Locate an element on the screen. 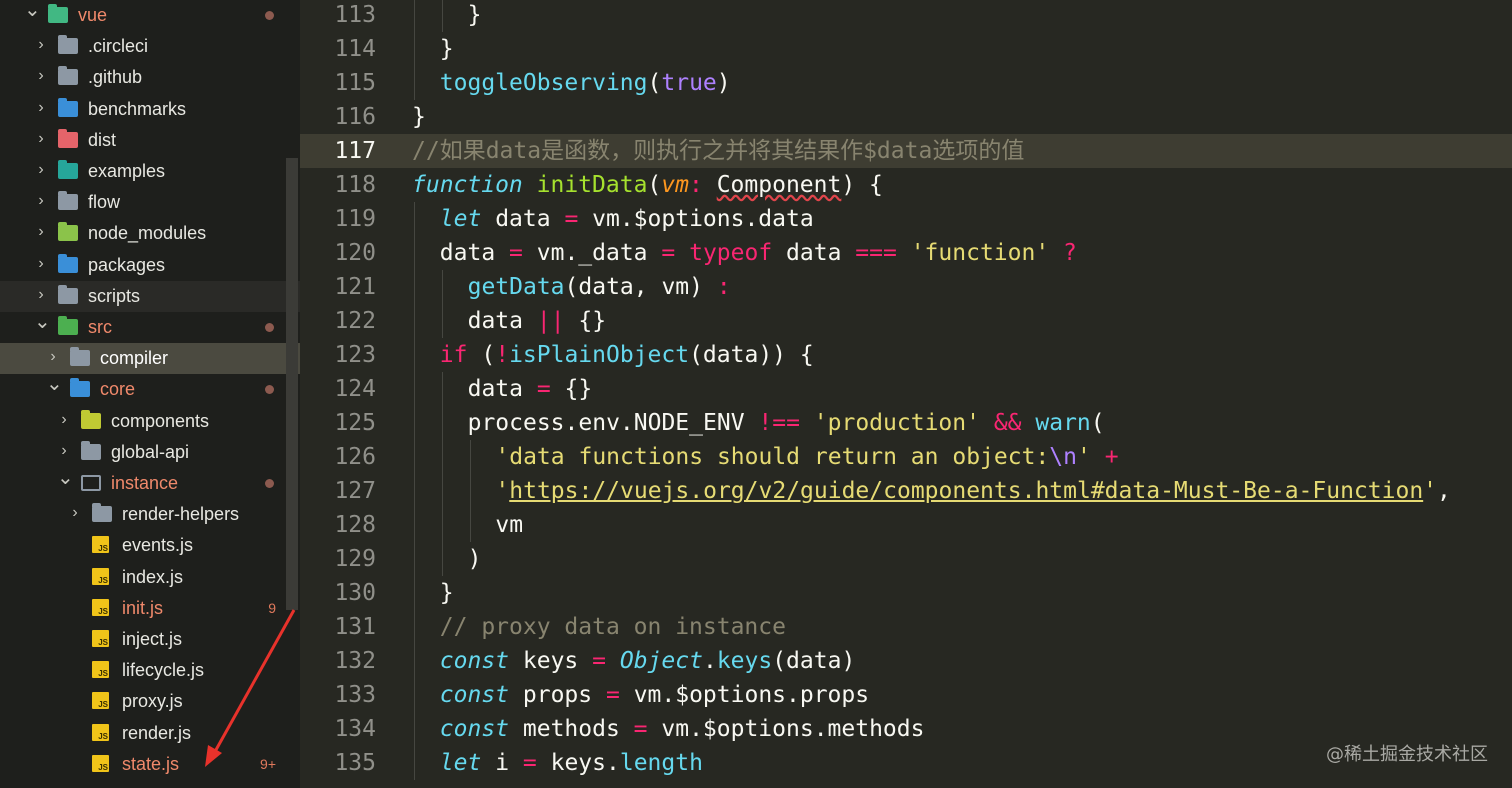 The width and height of the screenshot is (1512, 788). code-token: props is located at coordinates (557, 695).